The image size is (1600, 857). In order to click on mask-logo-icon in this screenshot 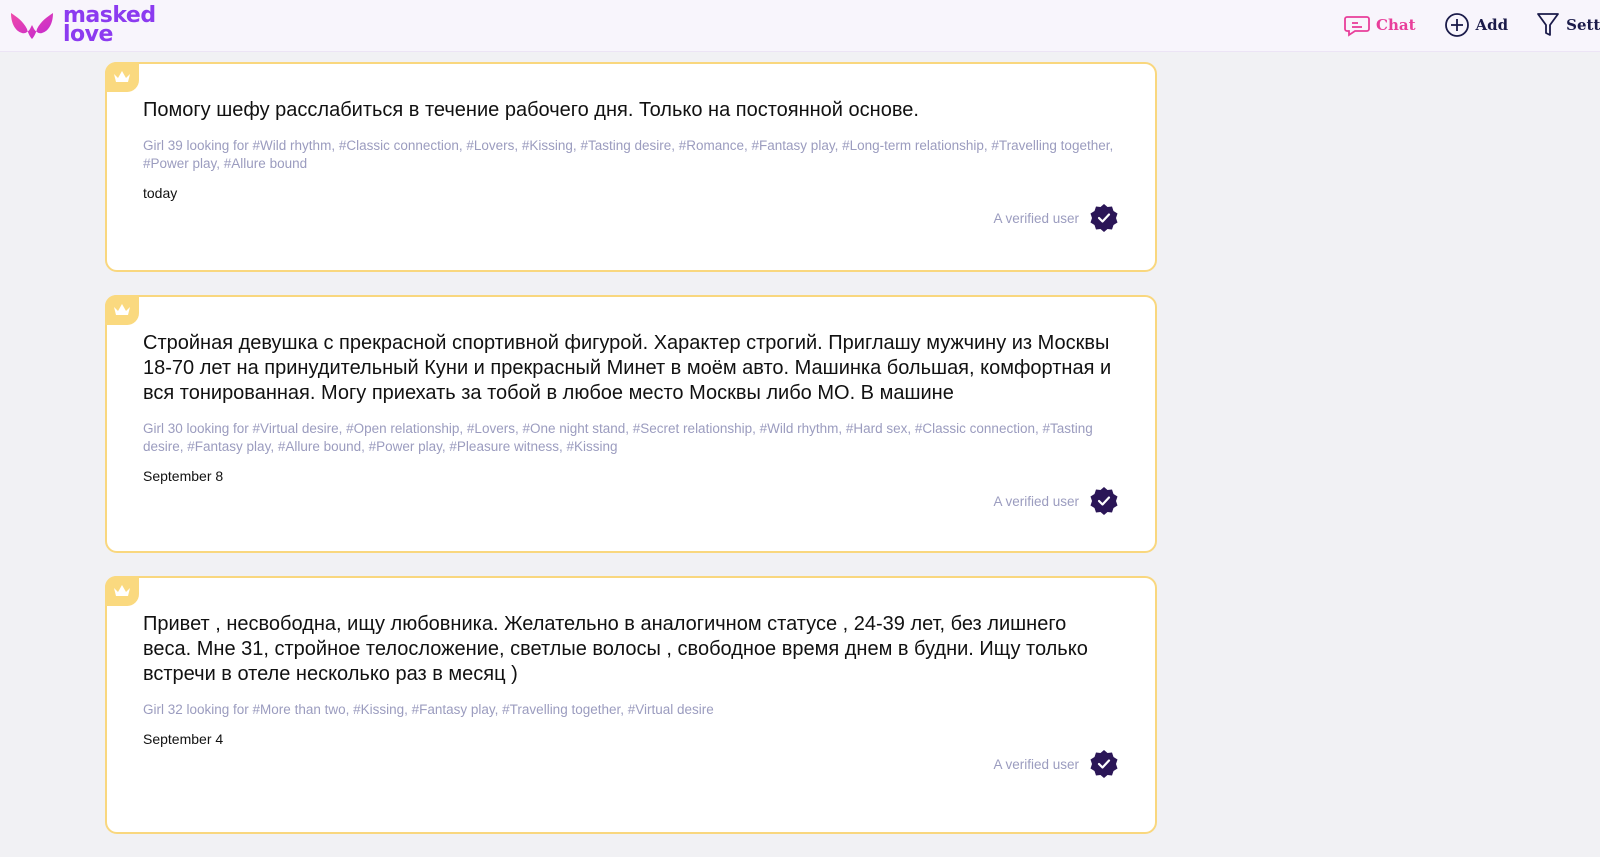, I will do `click(32, 26)`.